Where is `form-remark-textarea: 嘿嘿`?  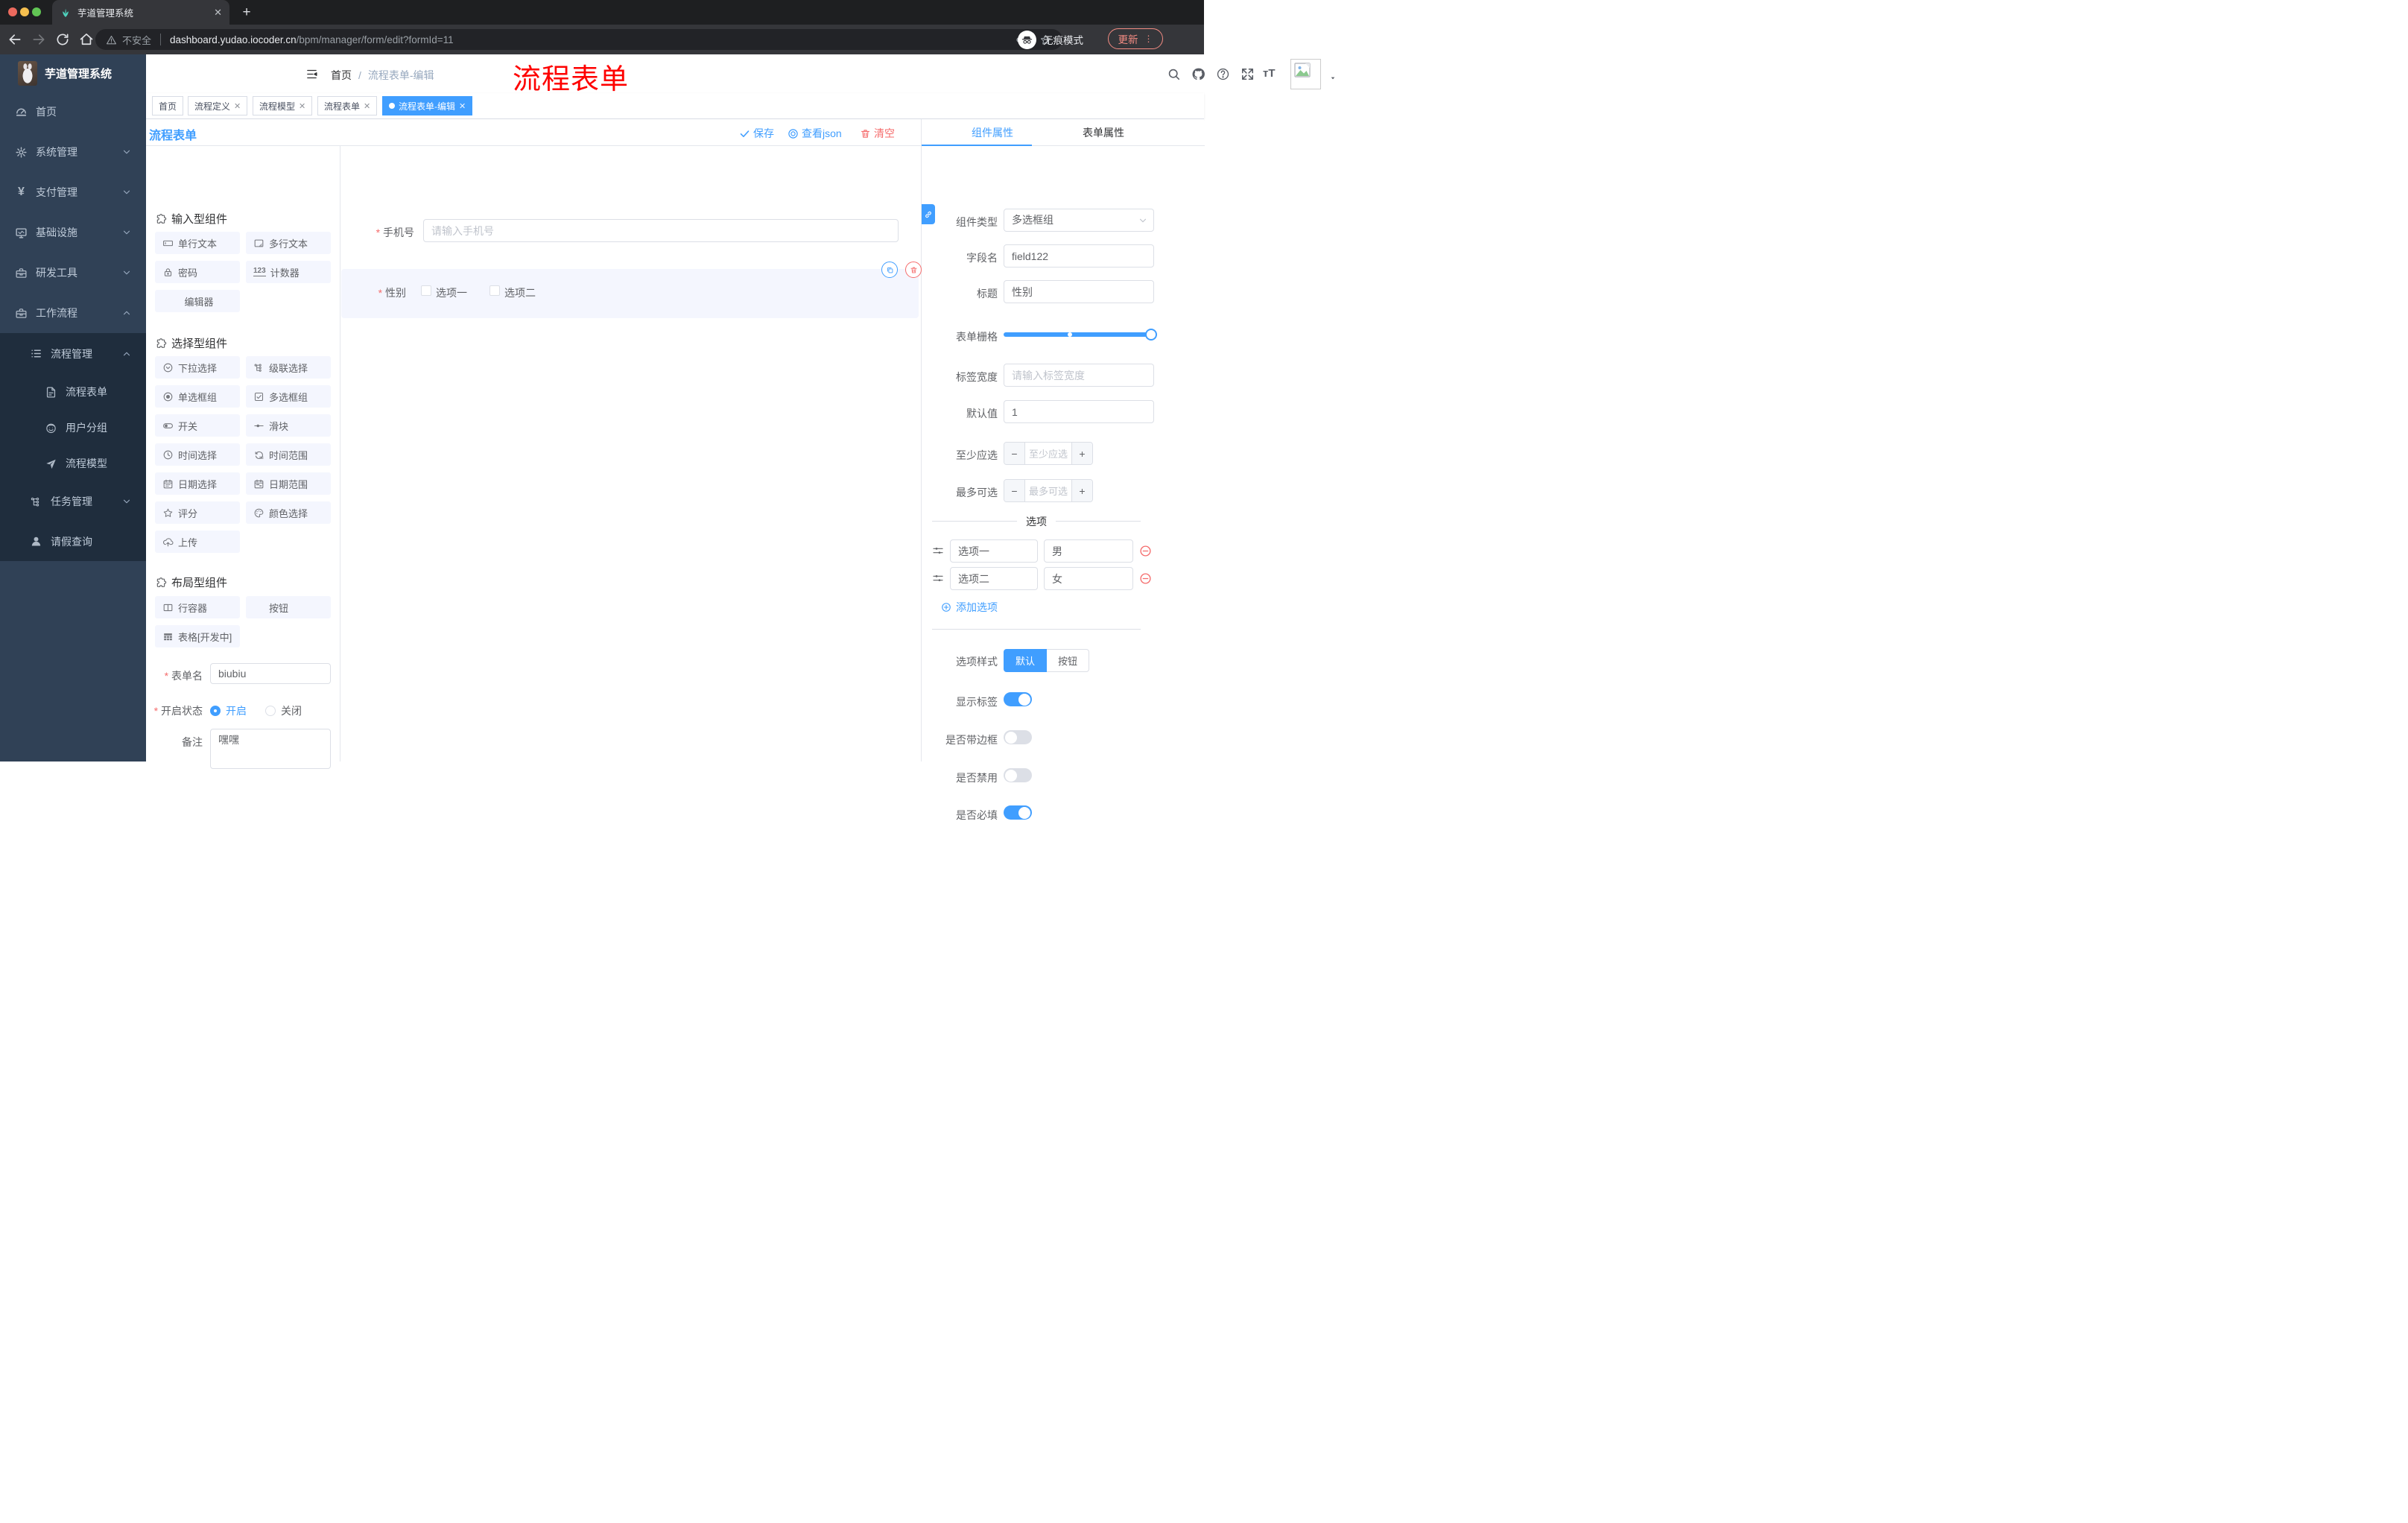
form-remark-textarea: 嘿嘿 is located at coordinates (270, 749).